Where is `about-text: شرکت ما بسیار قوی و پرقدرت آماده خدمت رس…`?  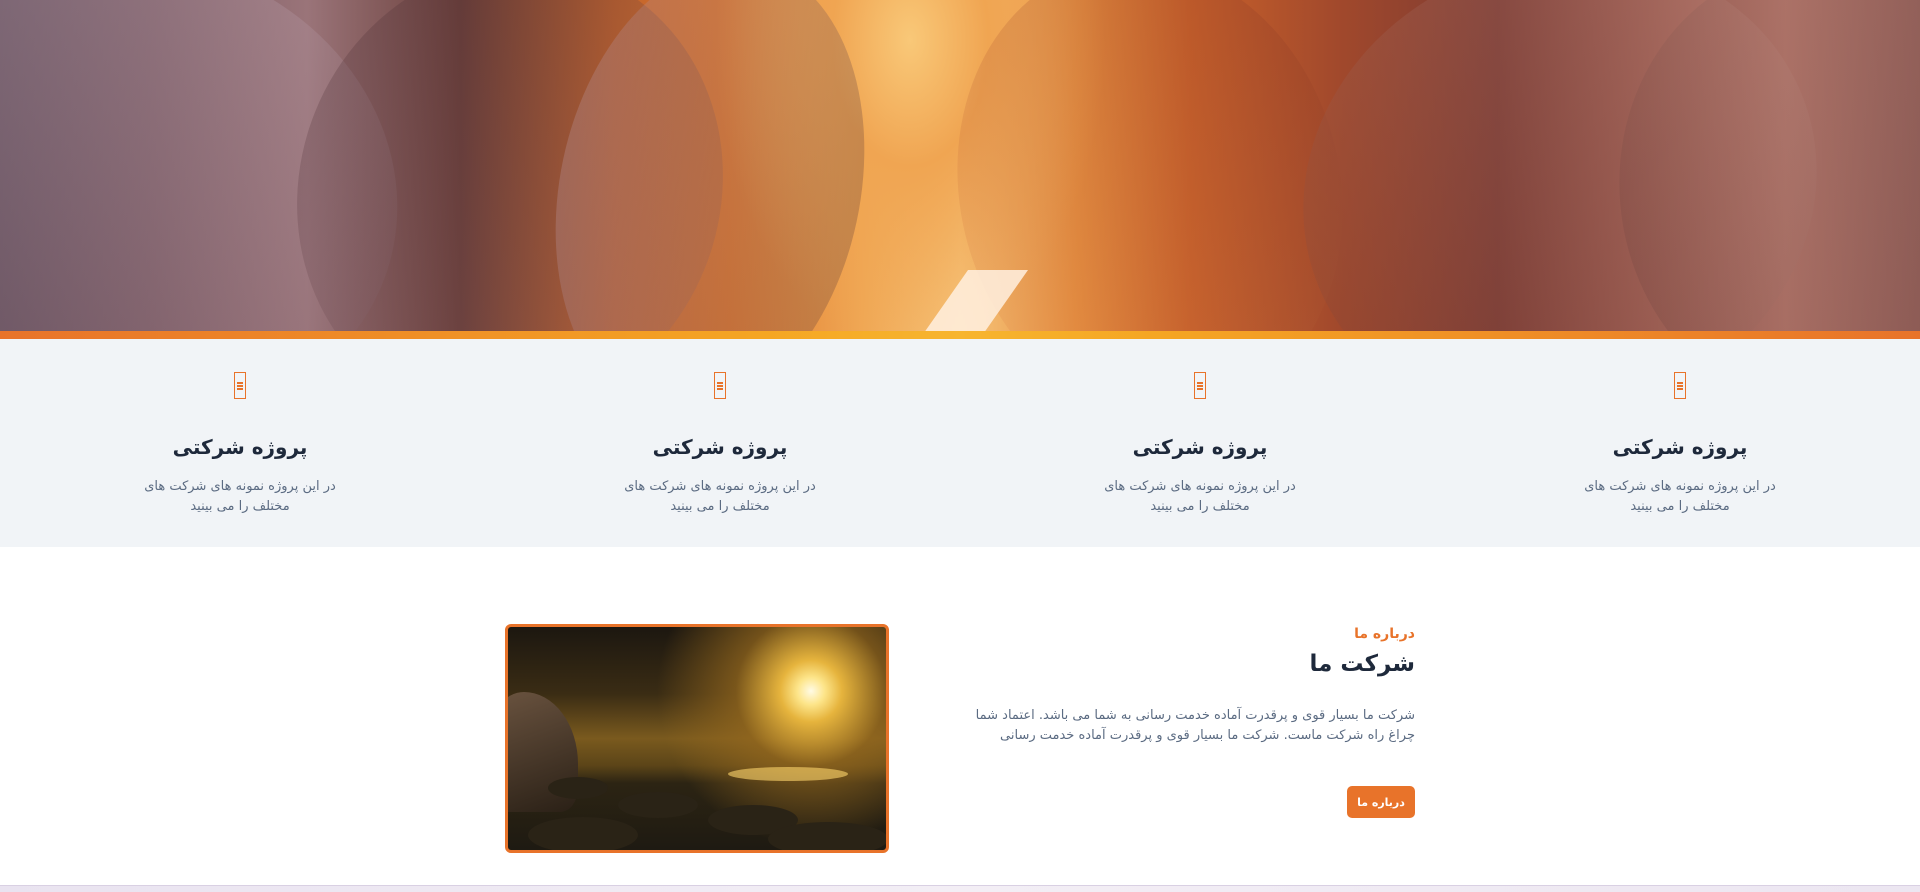
about-text: شرکت ما بسیار قوی و پرقدرت آماده خدمت رس… is located at coordinates (1195, 725).